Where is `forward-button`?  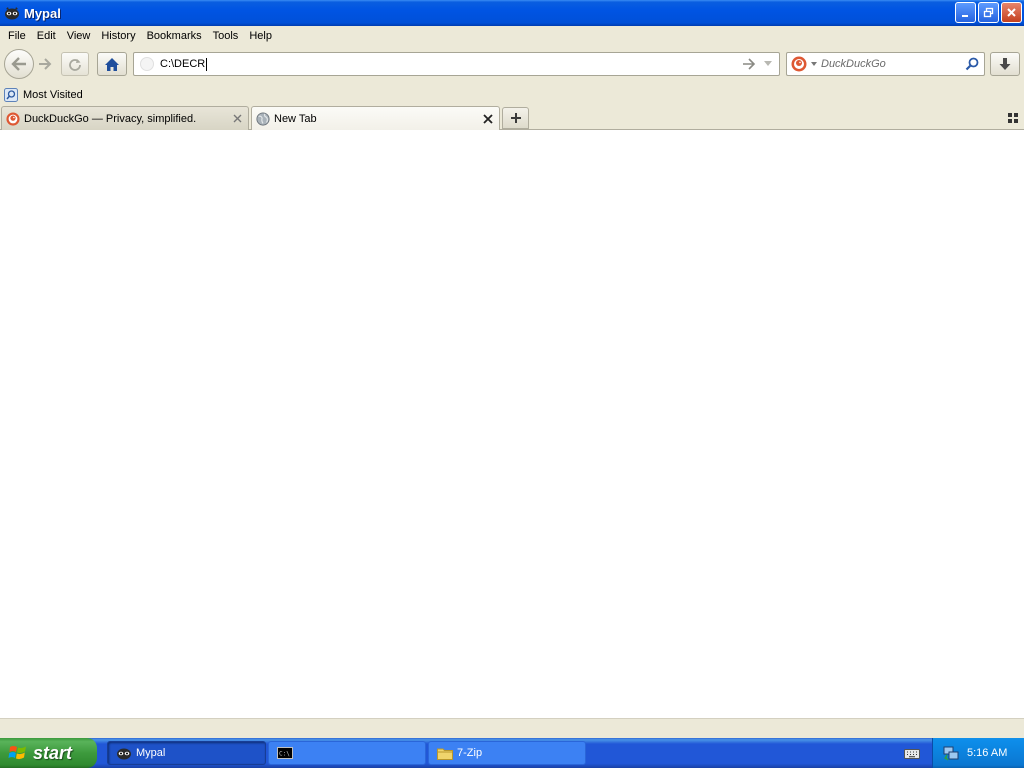
forward-button is located at coordinates (45, 64).